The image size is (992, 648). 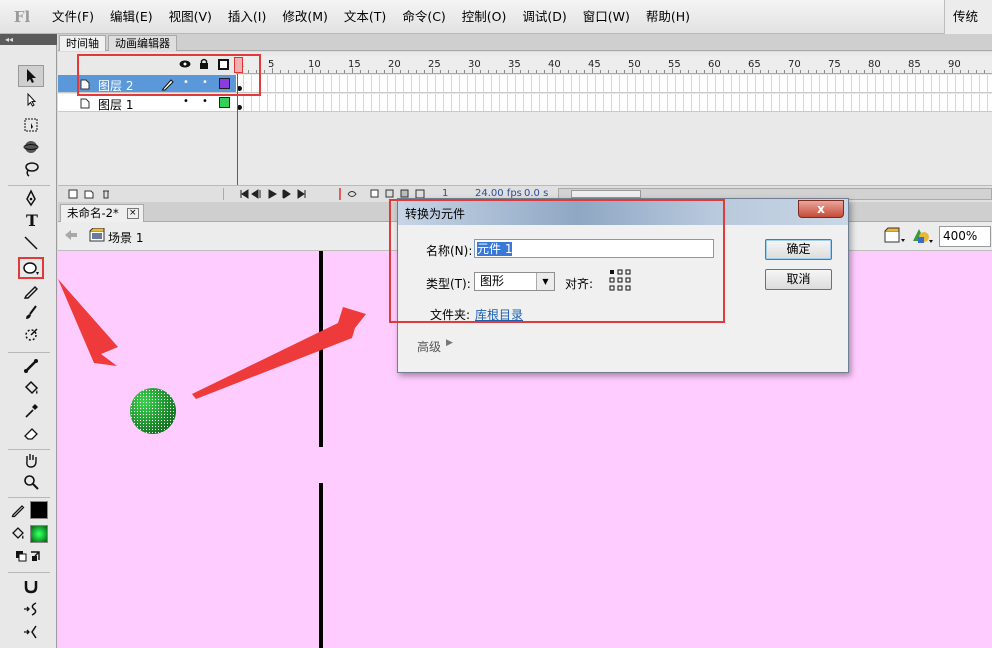 I want to click on deco-tool, so click(x=31, y=335).